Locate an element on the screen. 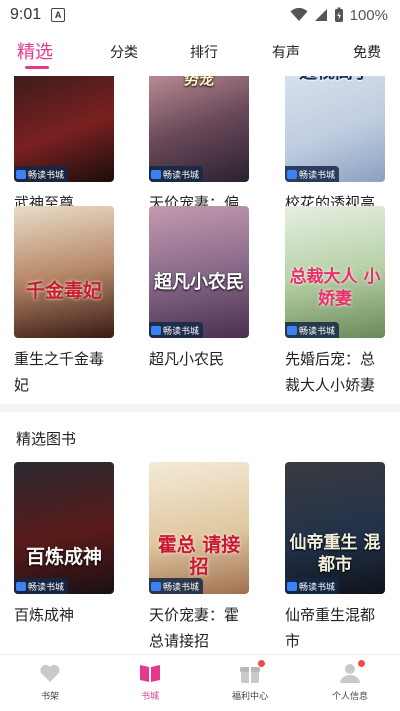  status-icons: 100% is located at coordinates (339, 15).